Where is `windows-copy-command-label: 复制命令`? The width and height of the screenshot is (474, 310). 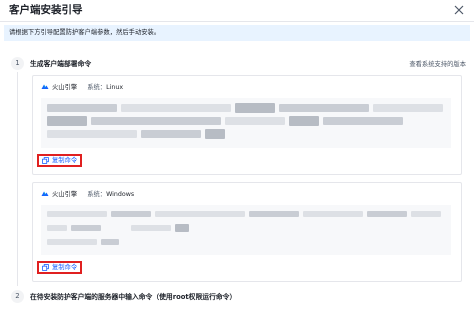 windows-copy-command-label: 复制命令 is located at coordinates (65, 267).